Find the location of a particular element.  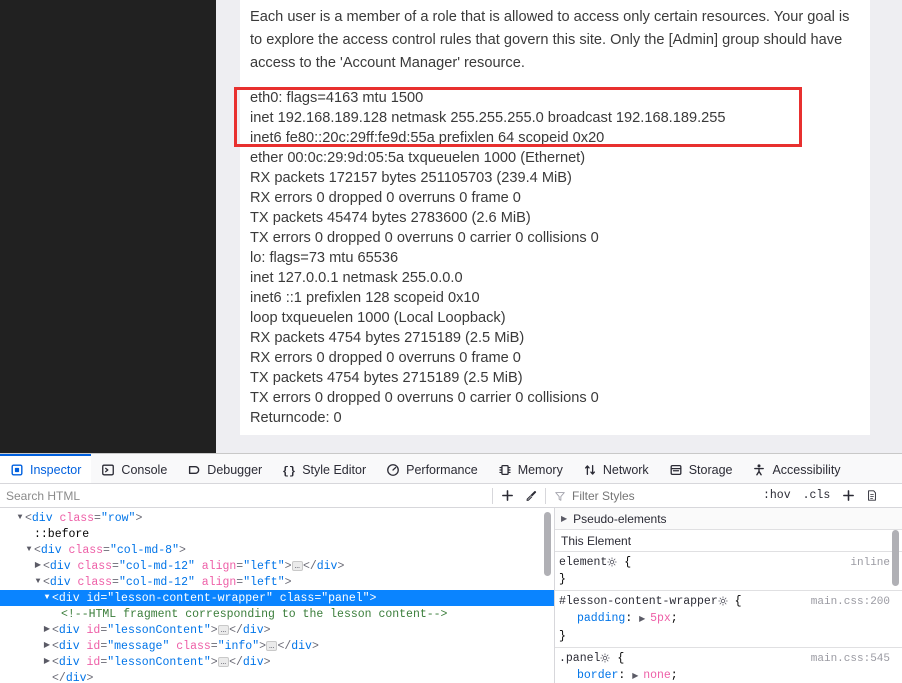

tab-debugger: Debugger is located at coordinates (224, 468).